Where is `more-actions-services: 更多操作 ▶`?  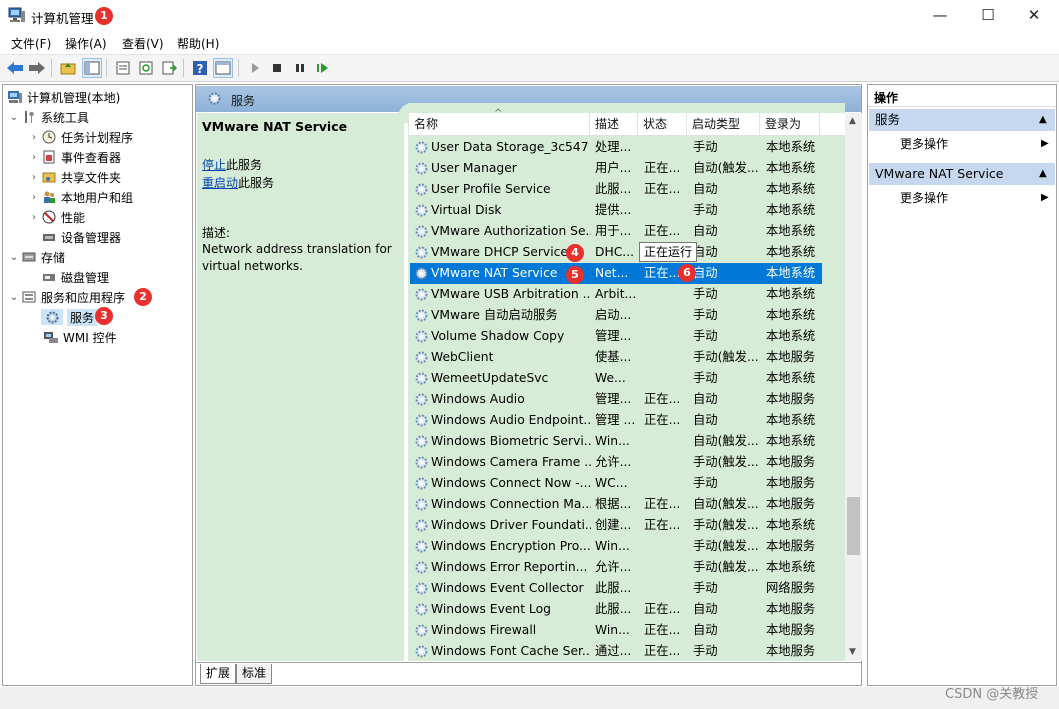 more-actions-services: 更多操作 ▶ is located at coordinates (962, 144).